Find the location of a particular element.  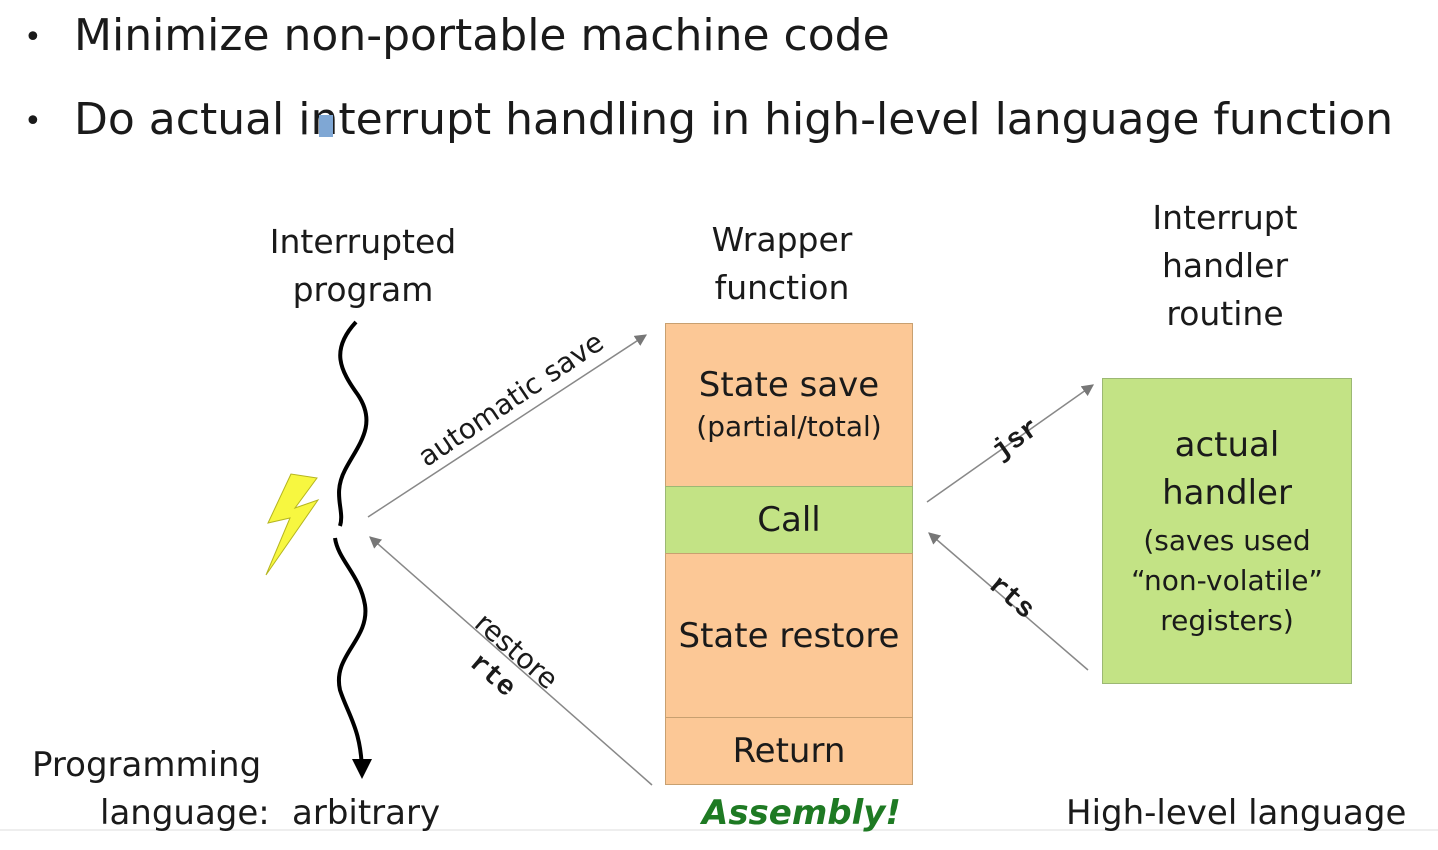

automatic-save-arrow is located at coordinates (507, 426).